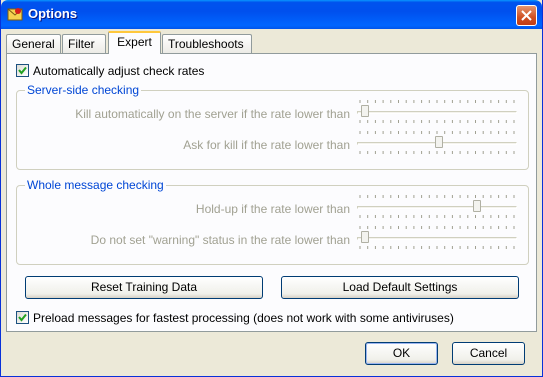  I want to click on close-icon, so click(526, 15).